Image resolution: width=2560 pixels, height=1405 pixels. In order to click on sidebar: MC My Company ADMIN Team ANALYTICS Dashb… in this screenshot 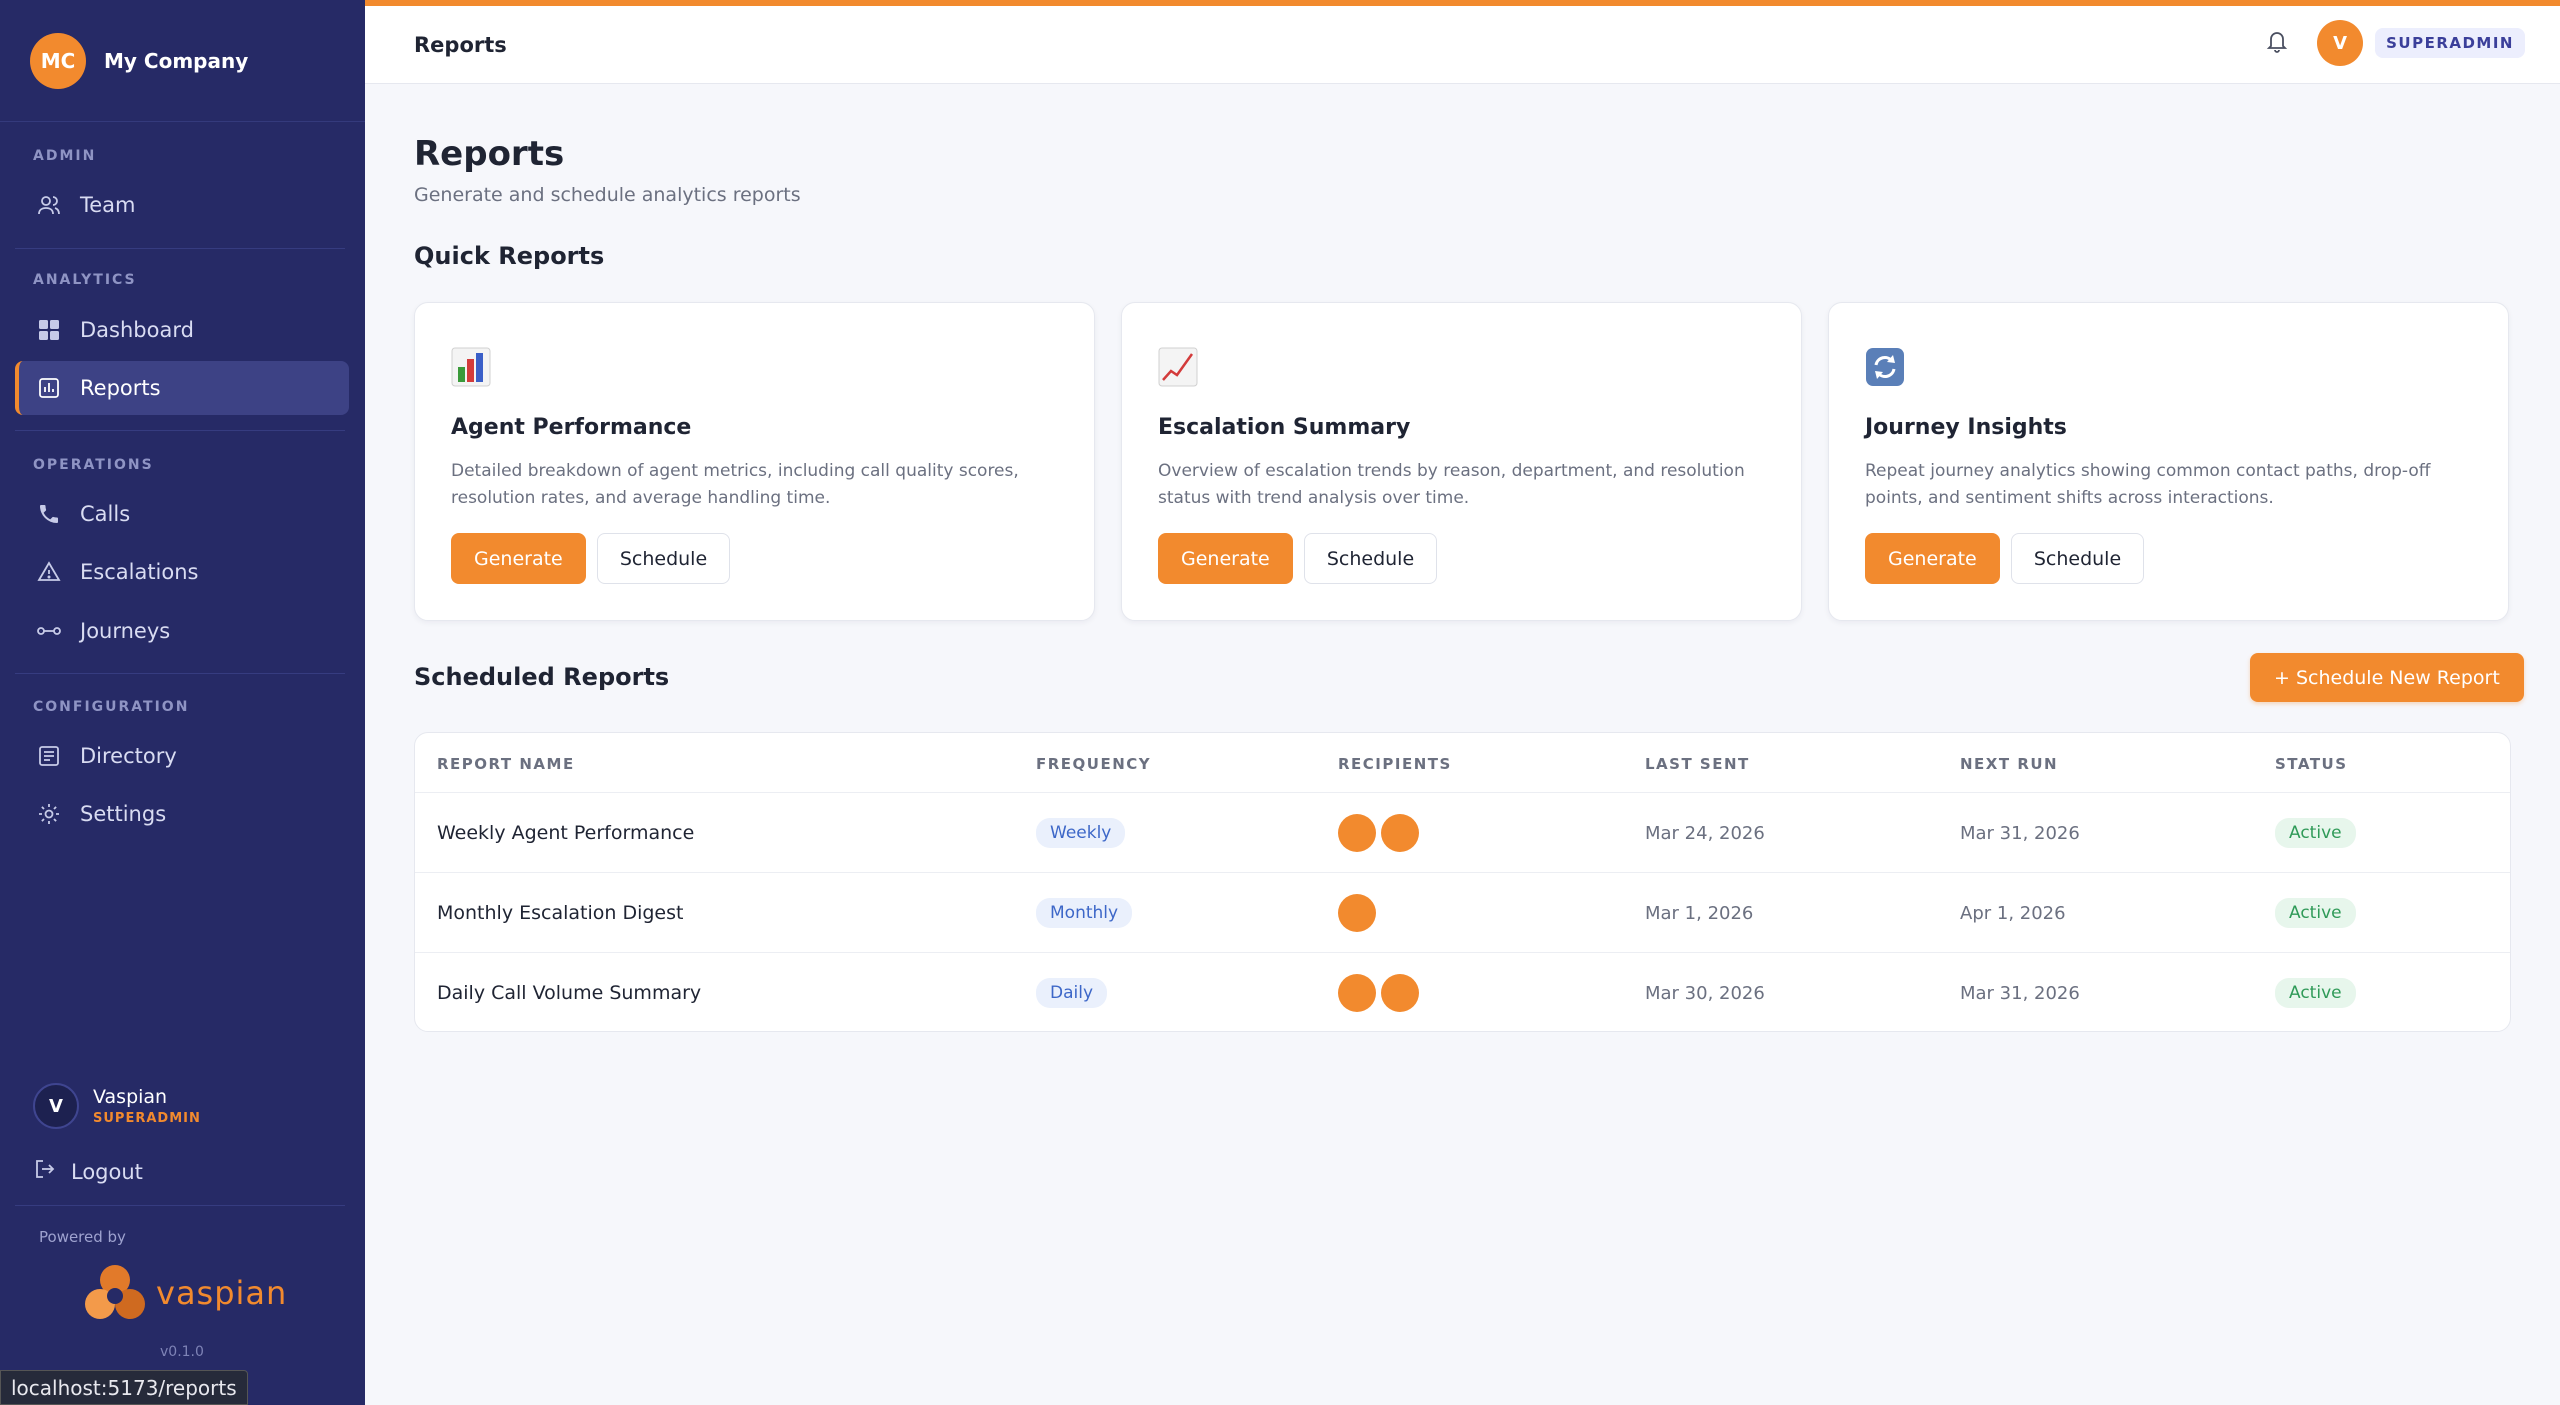, I will do `click(182, 702)`.